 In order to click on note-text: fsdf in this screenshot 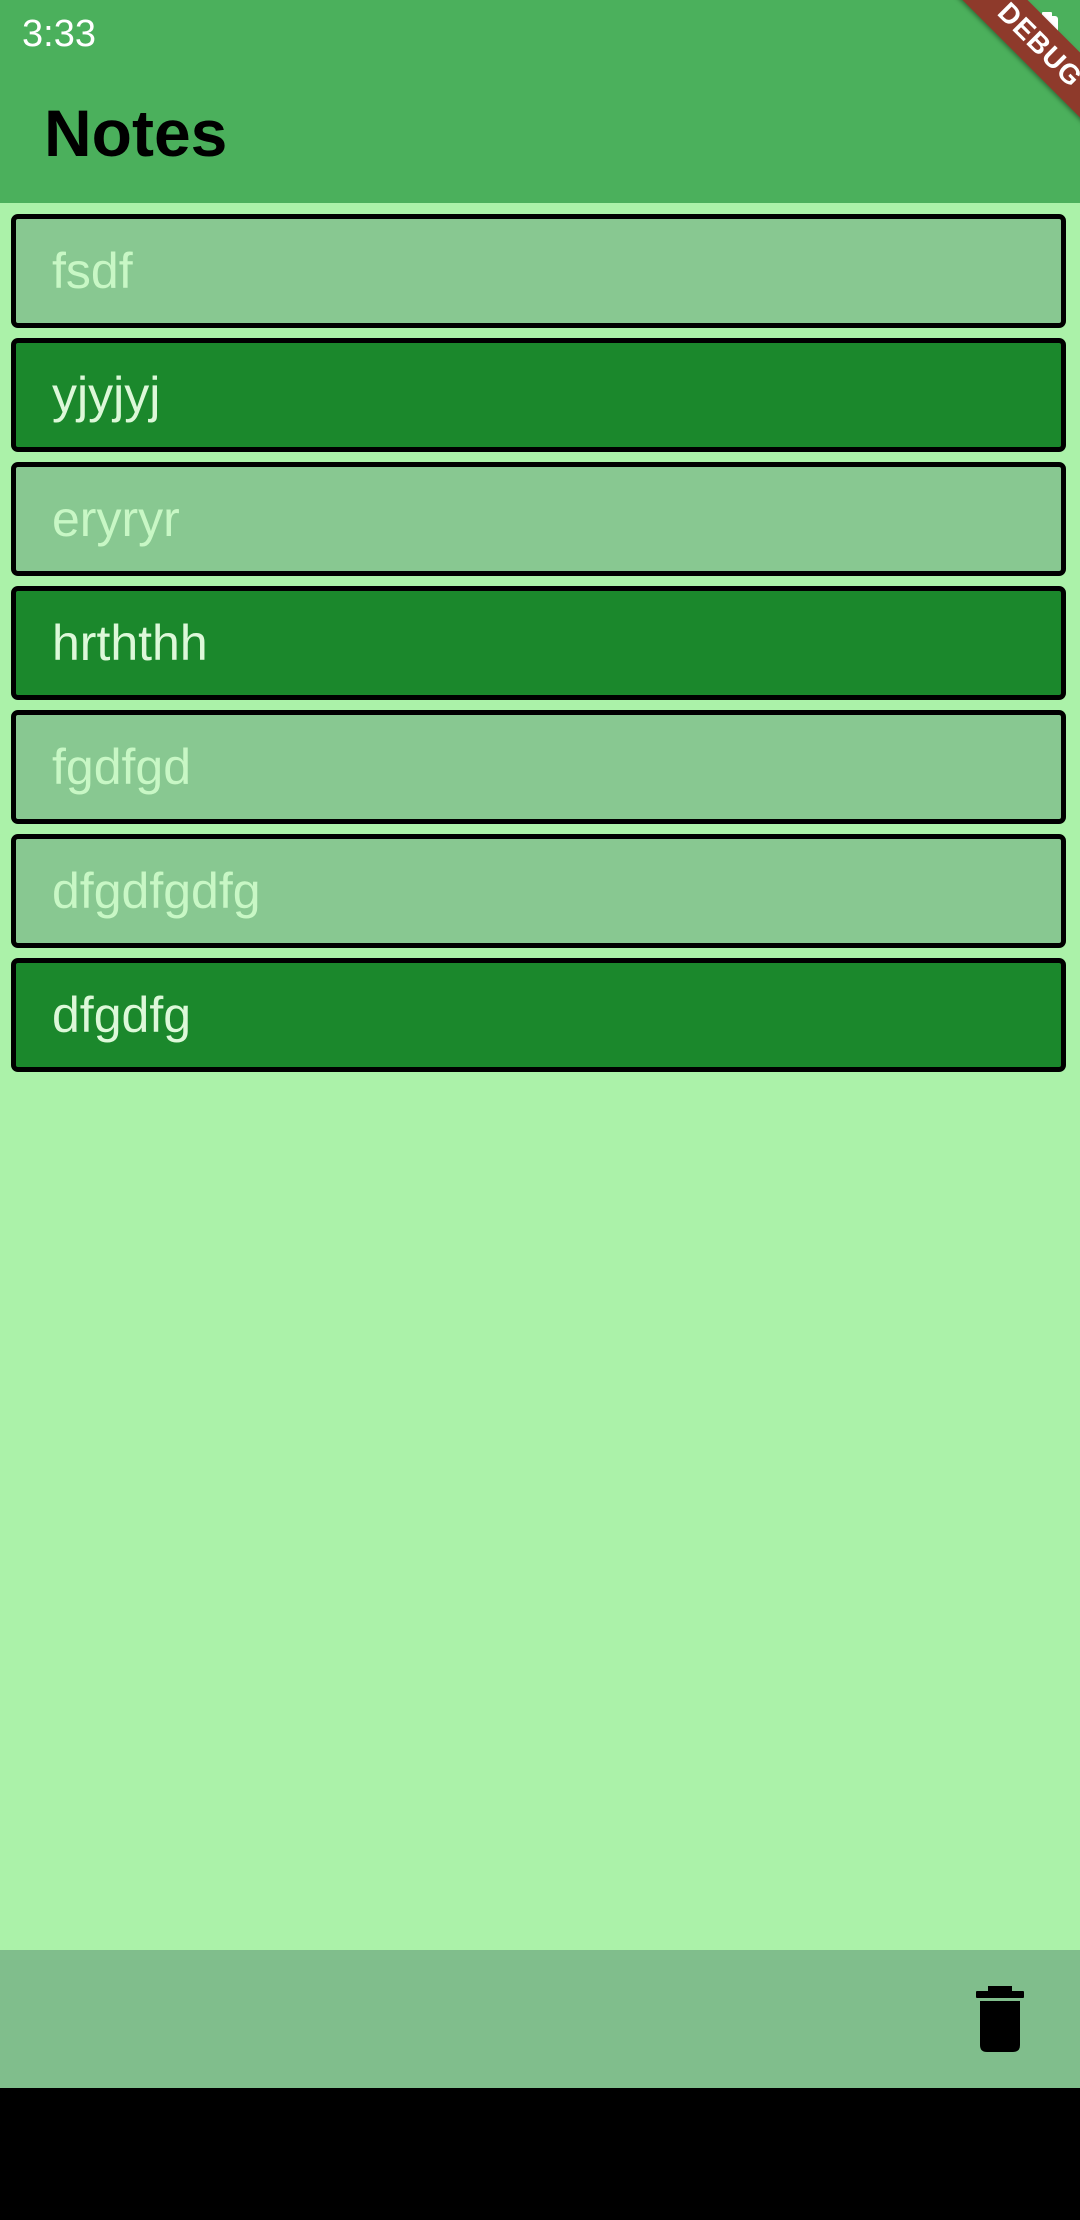, I will do `click(92, 271)`.